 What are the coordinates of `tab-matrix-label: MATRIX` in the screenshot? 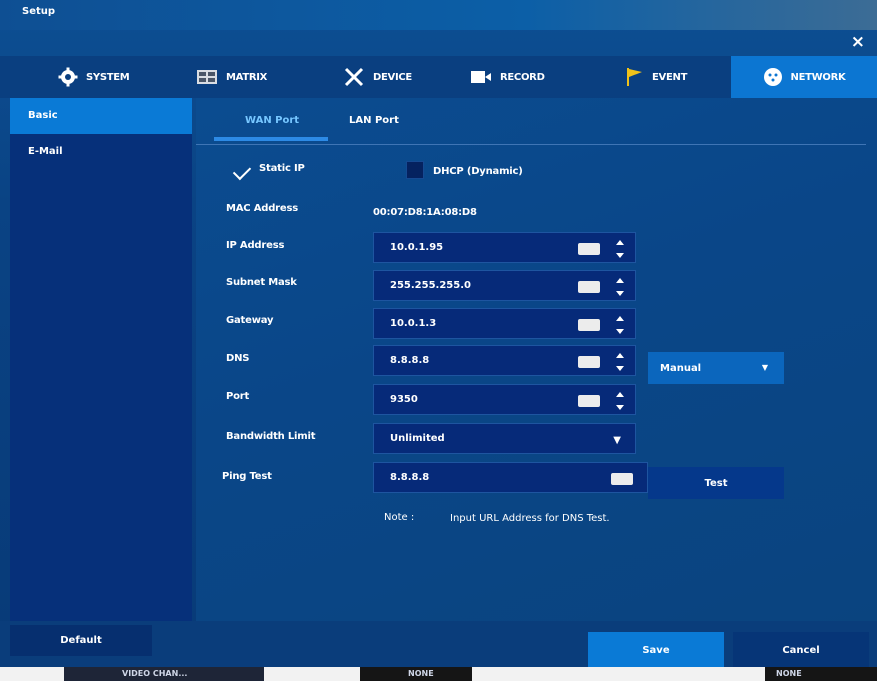 It's located at (247, 77).